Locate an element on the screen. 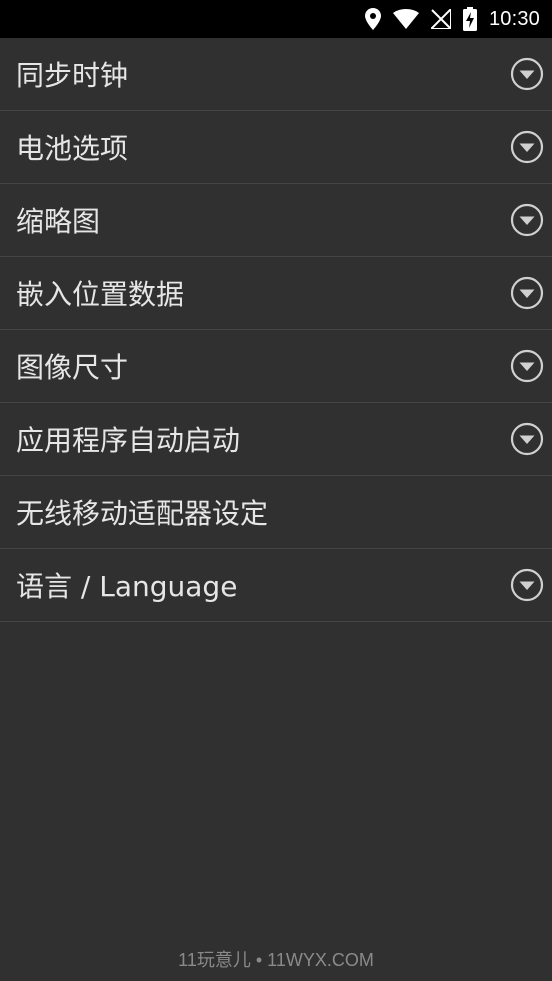 The image size is (552, 981). settings-row-label: 应用程序自动启动 is located at coordinates (128, 440).